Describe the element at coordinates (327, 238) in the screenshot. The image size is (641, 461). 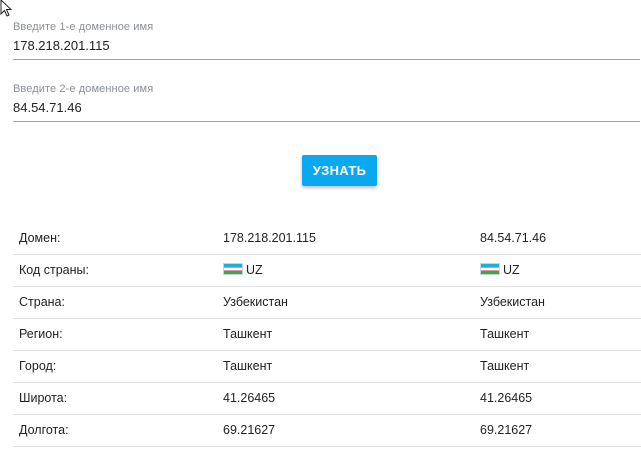
I see `table-row: Домен: 178.218.201.115 84.54.71.46` at that location.